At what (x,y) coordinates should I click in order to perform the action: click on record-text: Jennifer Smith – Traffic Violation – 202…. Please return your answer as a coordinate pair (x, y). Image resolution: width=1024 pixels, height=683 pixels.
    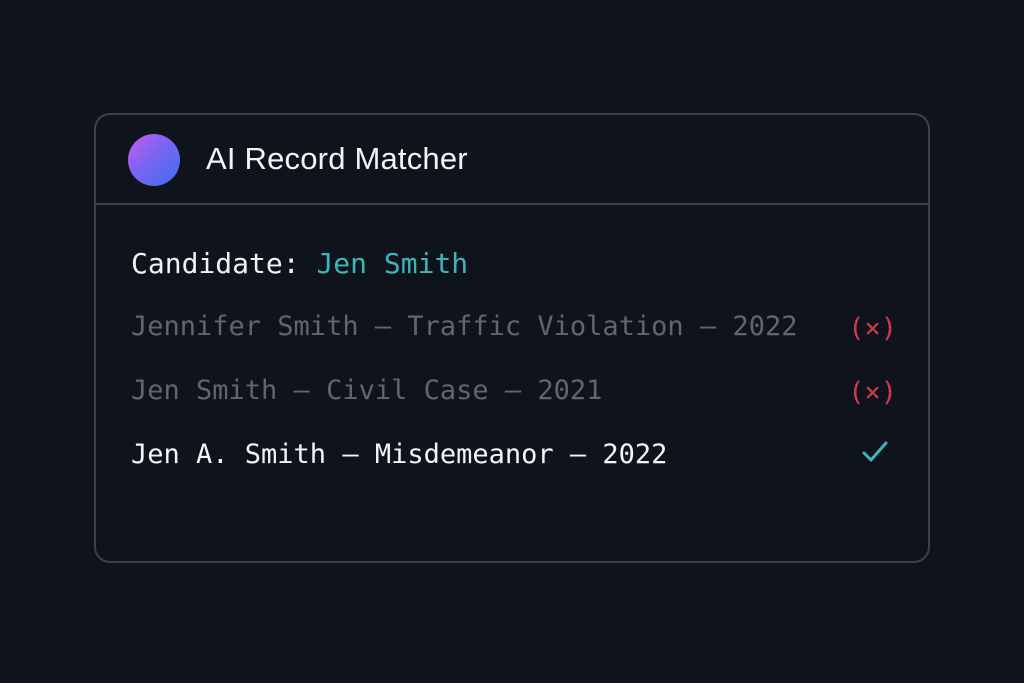
    Looking at the image, I should click on (464, 326).